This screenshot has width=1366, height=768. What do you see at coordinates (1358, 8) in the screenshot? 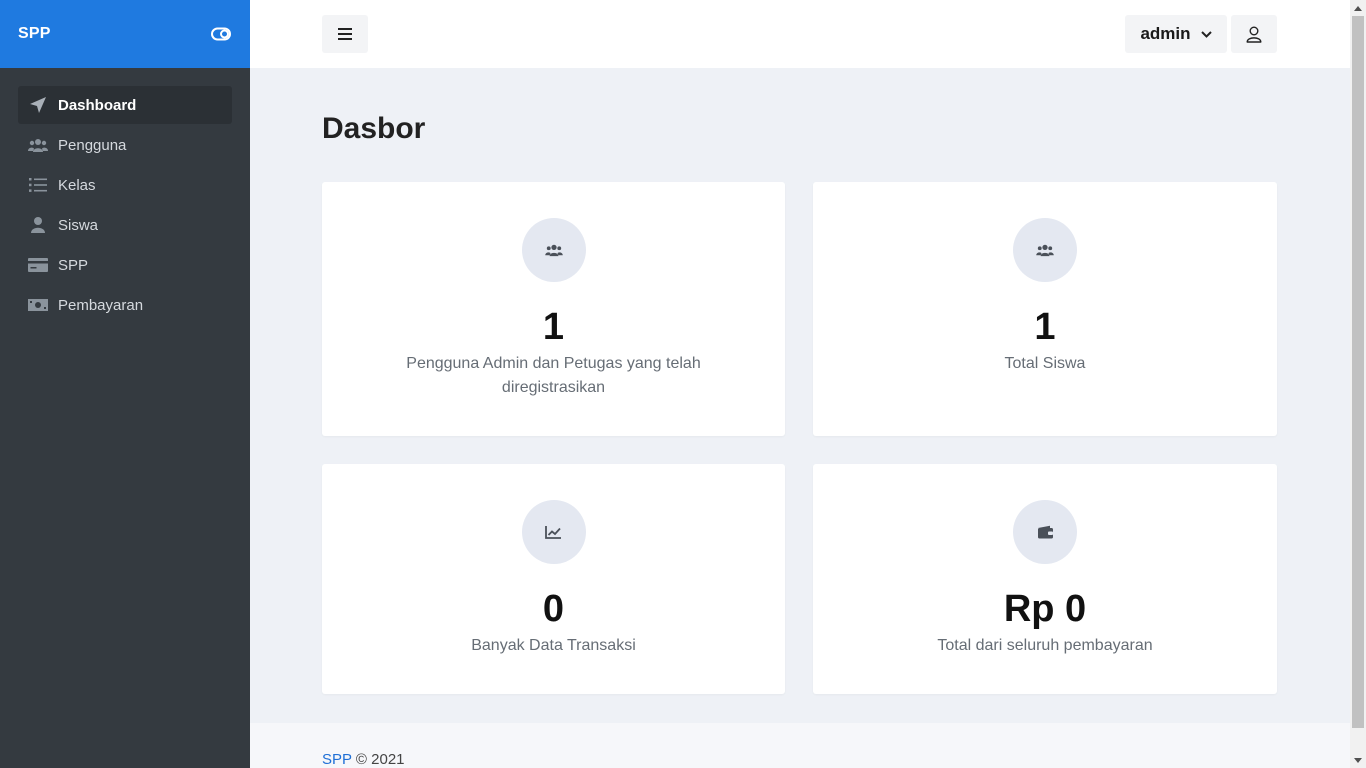
I see `scroll-up-arrow-icon` at bounding box center [1358, 8].